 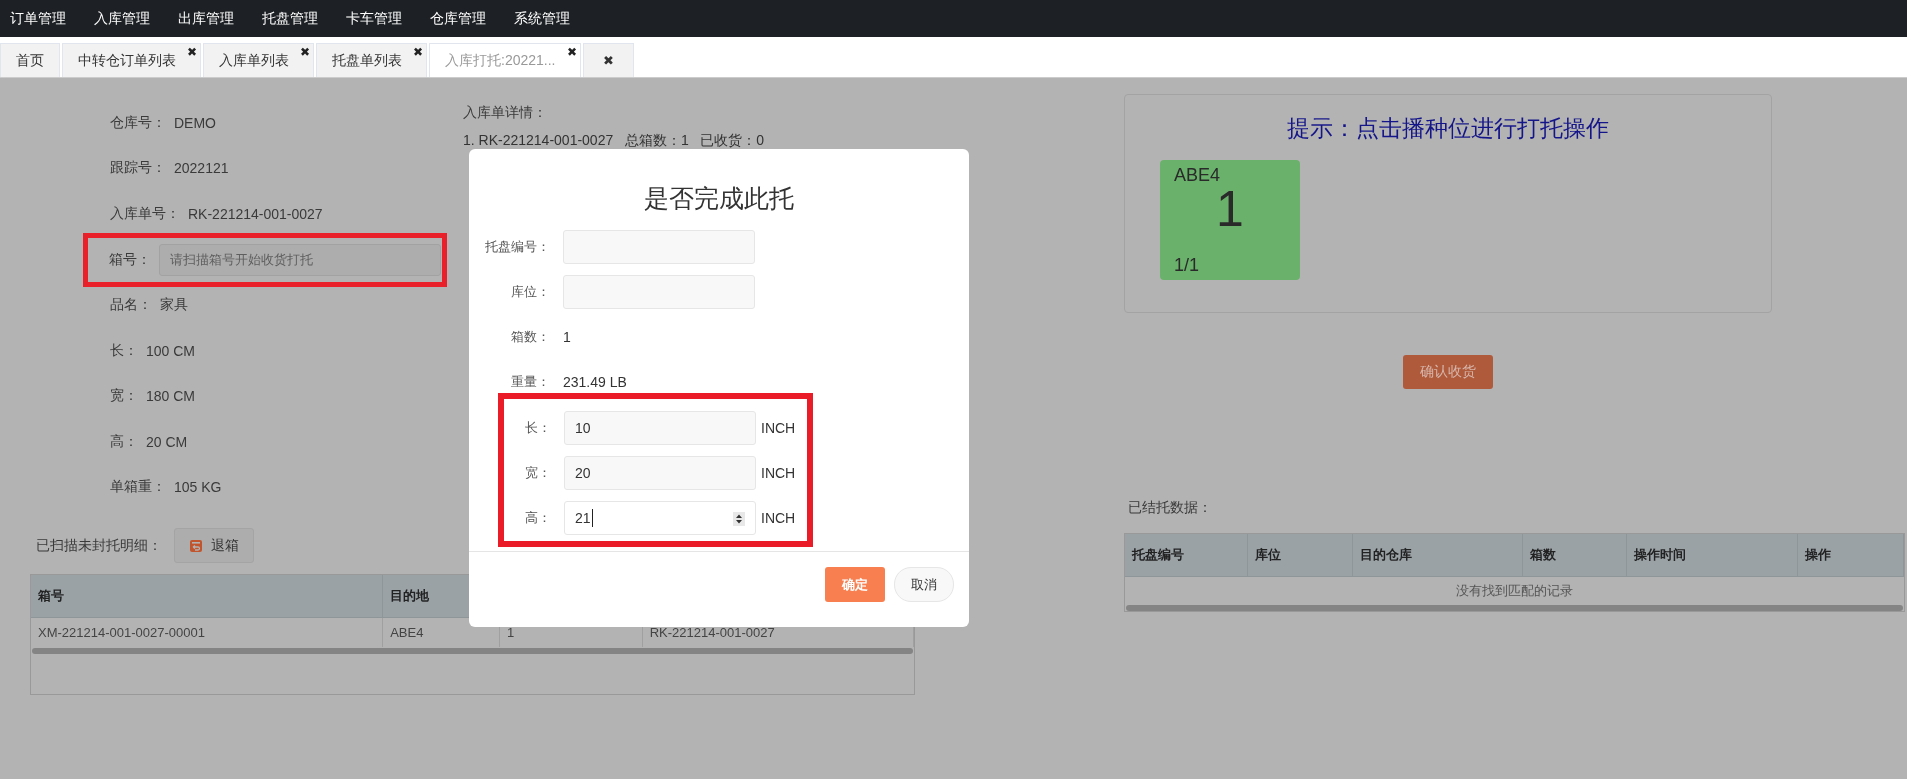 I want to click on slot-tile: ABE4 1 1/1, so click(x=1230, y=220).